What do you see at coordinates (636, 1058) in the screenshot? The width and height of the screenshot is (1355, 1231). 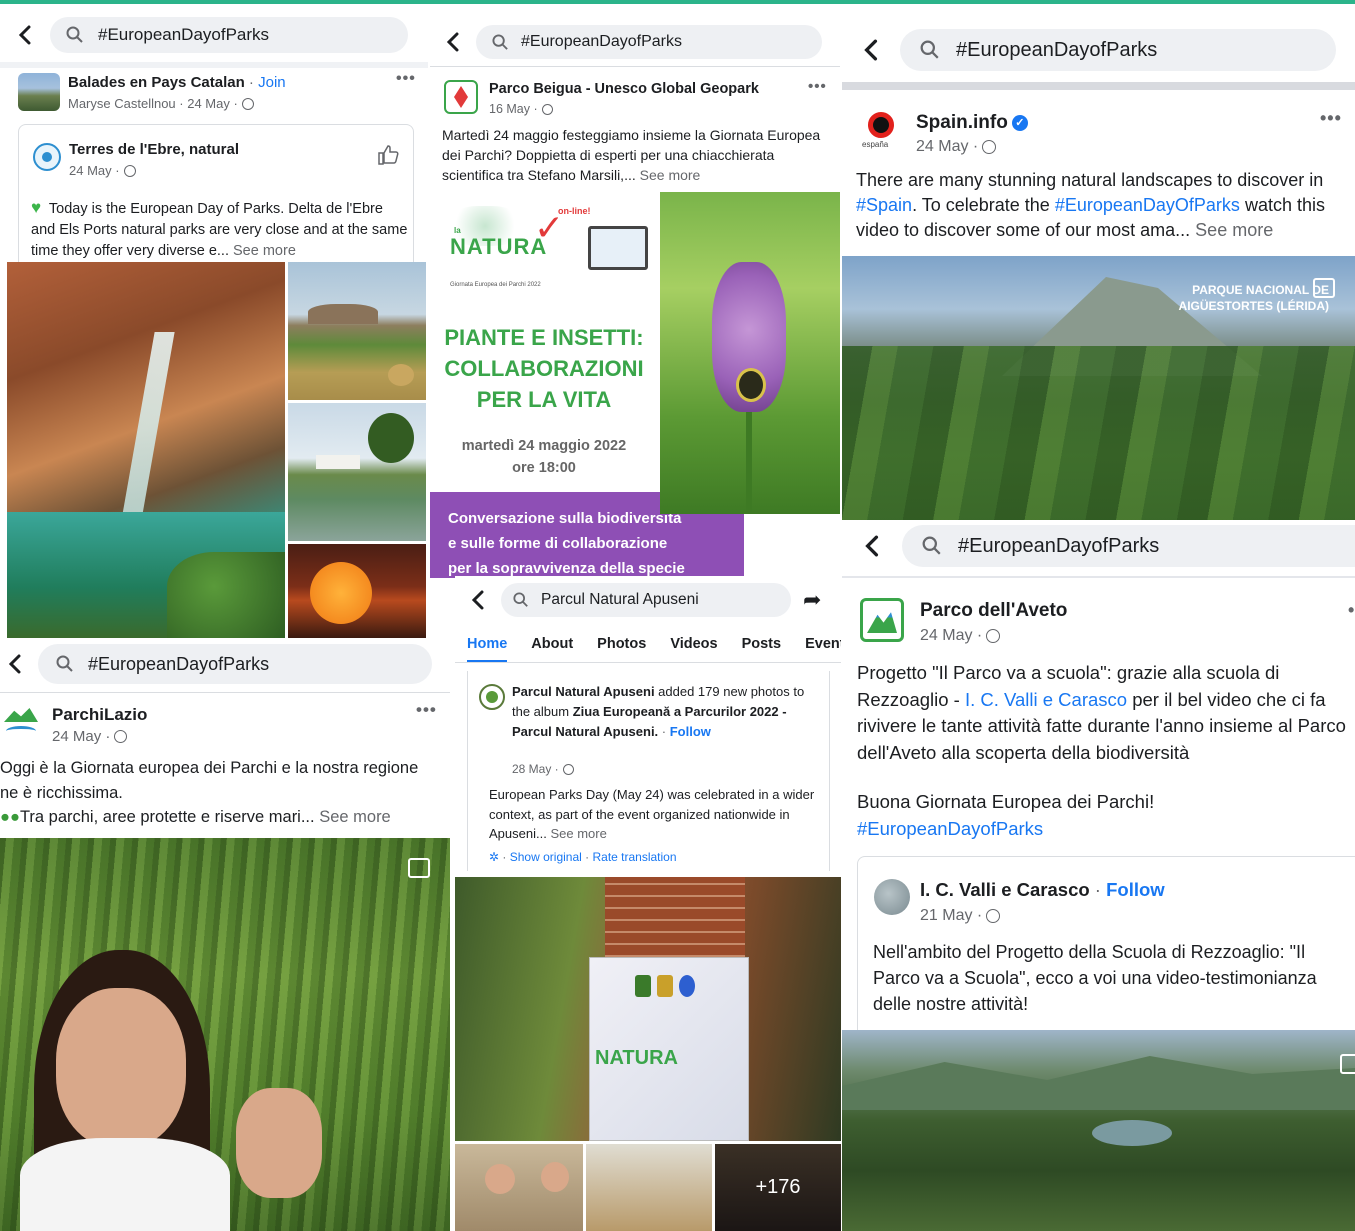 I see `banner-brand: NATURA` at bounding box center [636, 1058].